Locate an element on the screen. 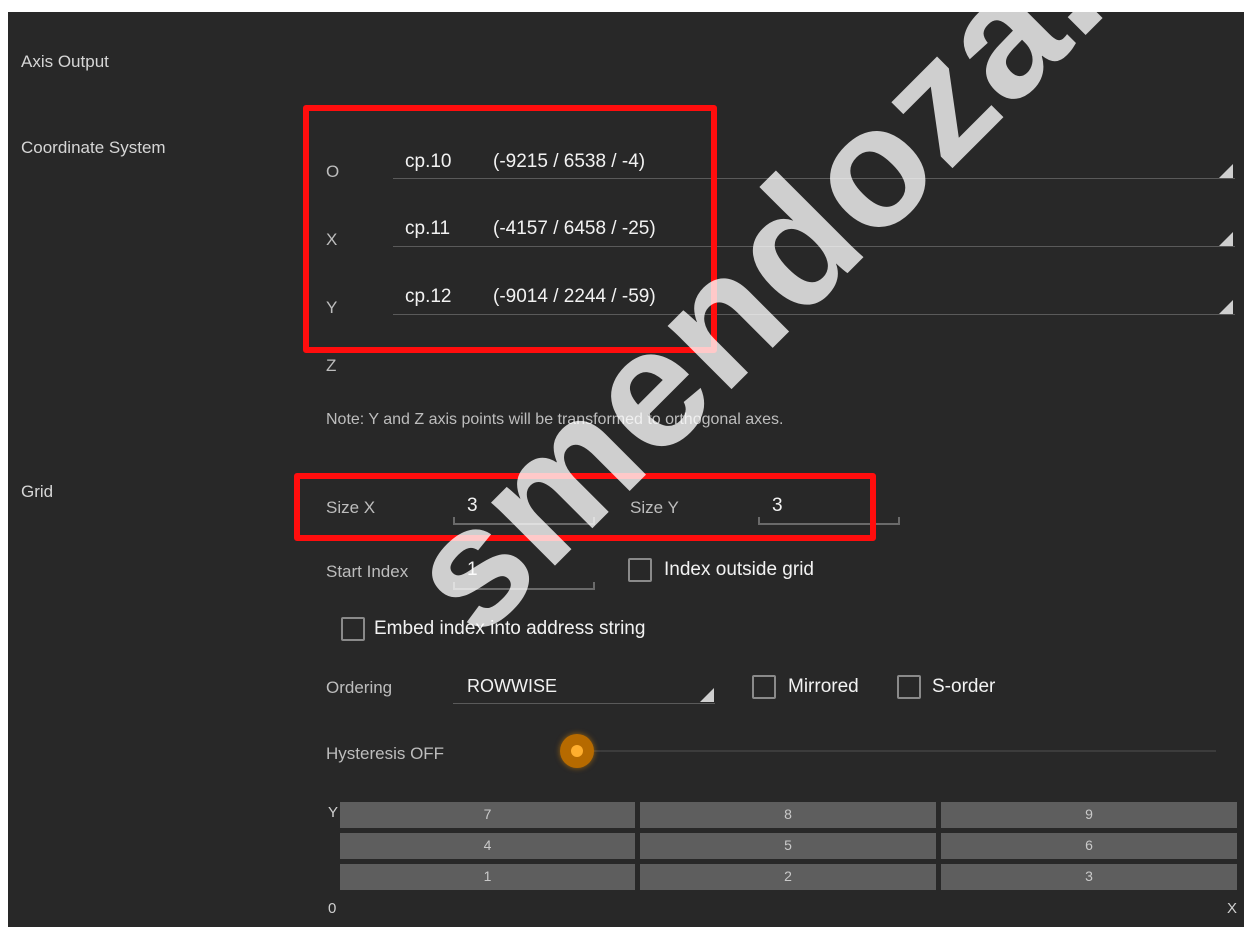 This screenshot has height=927, width=1244. hysteresis-label: Hysteresis OFF is located at coordinates (385, 753).